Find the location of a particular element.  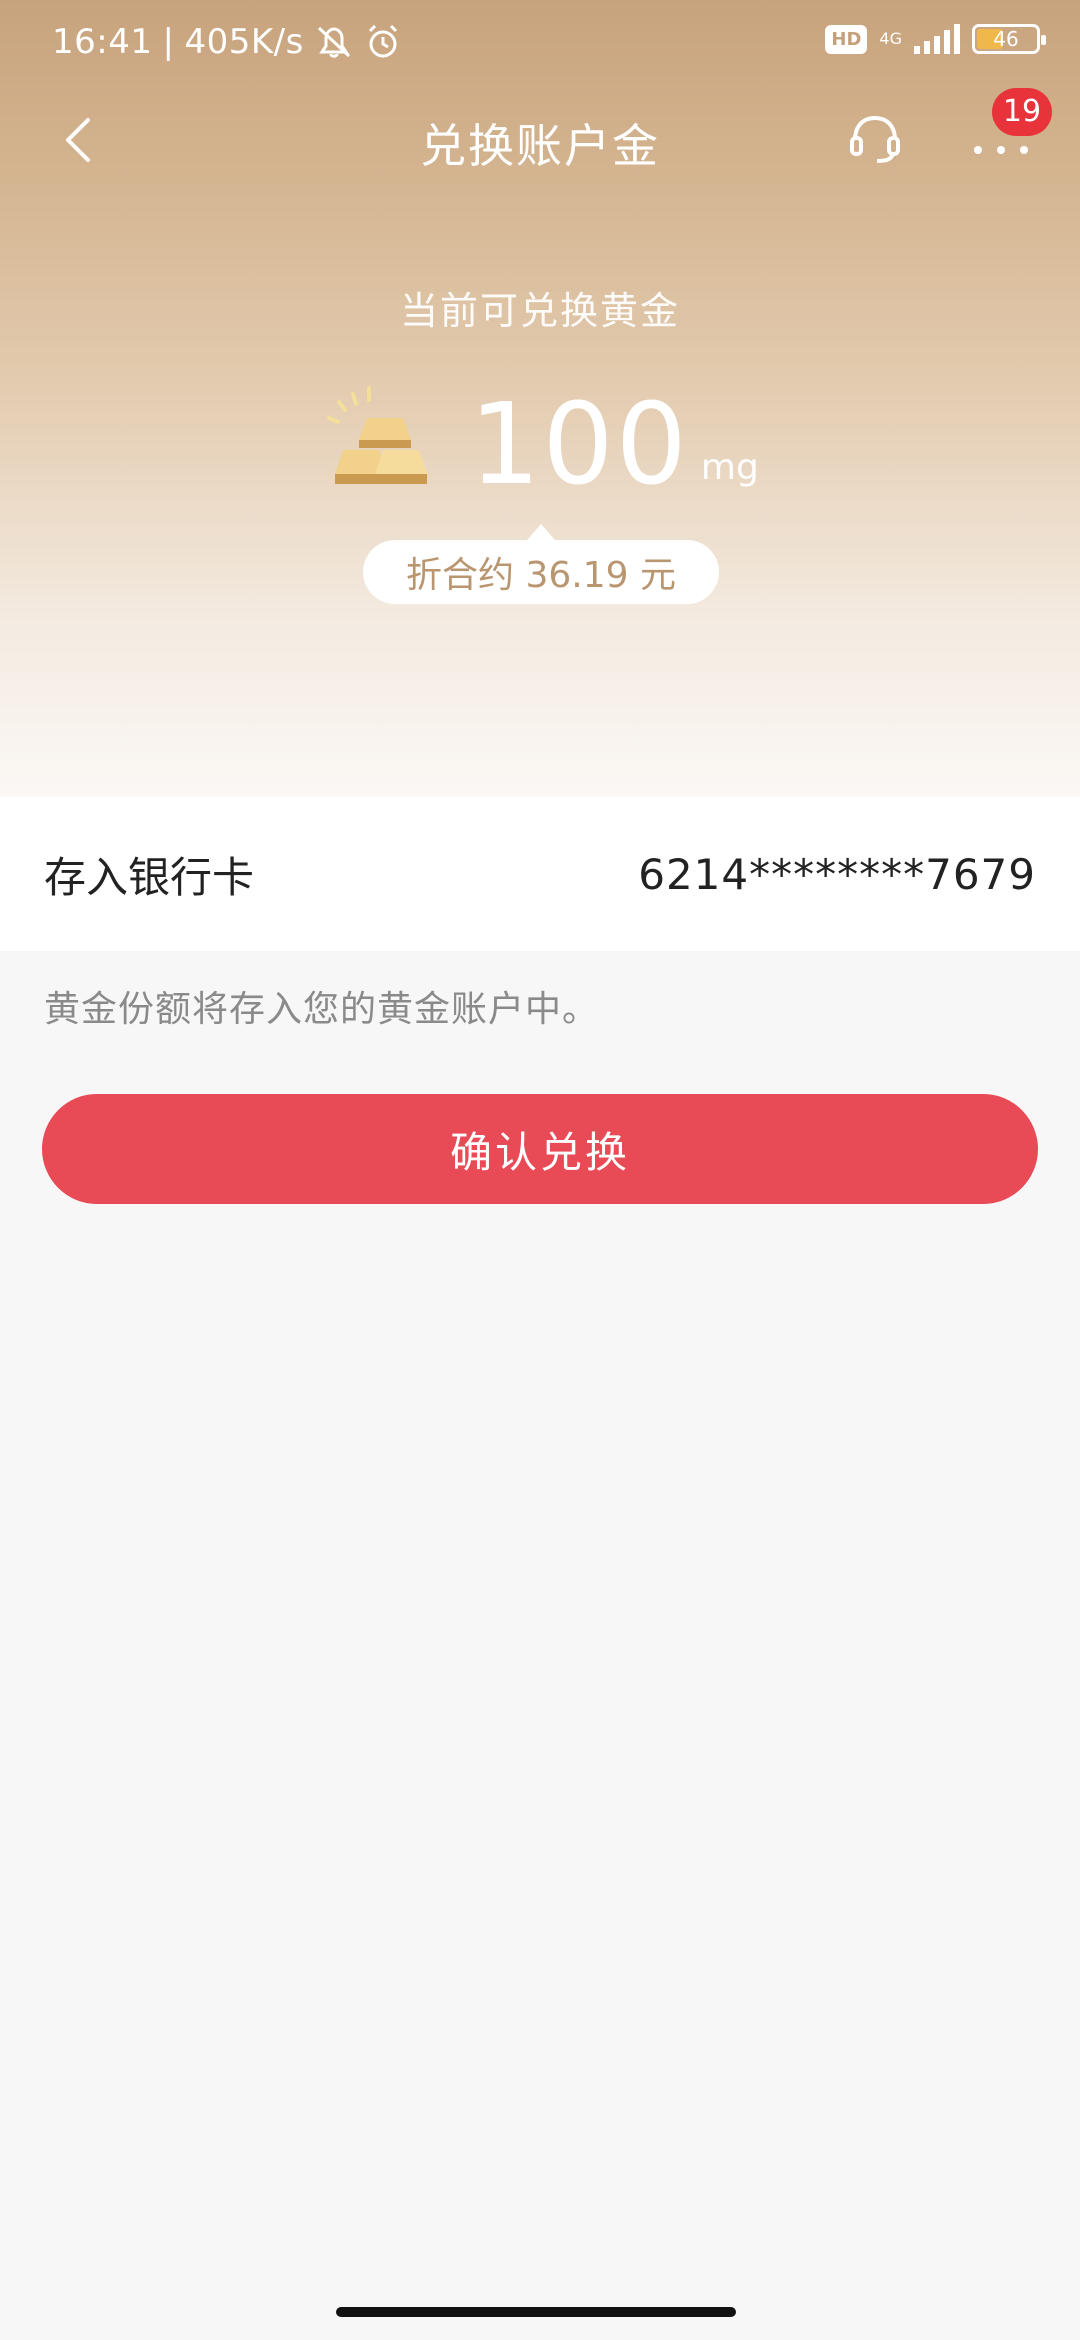

bell-off-icon is located at coordinates (333, 42).